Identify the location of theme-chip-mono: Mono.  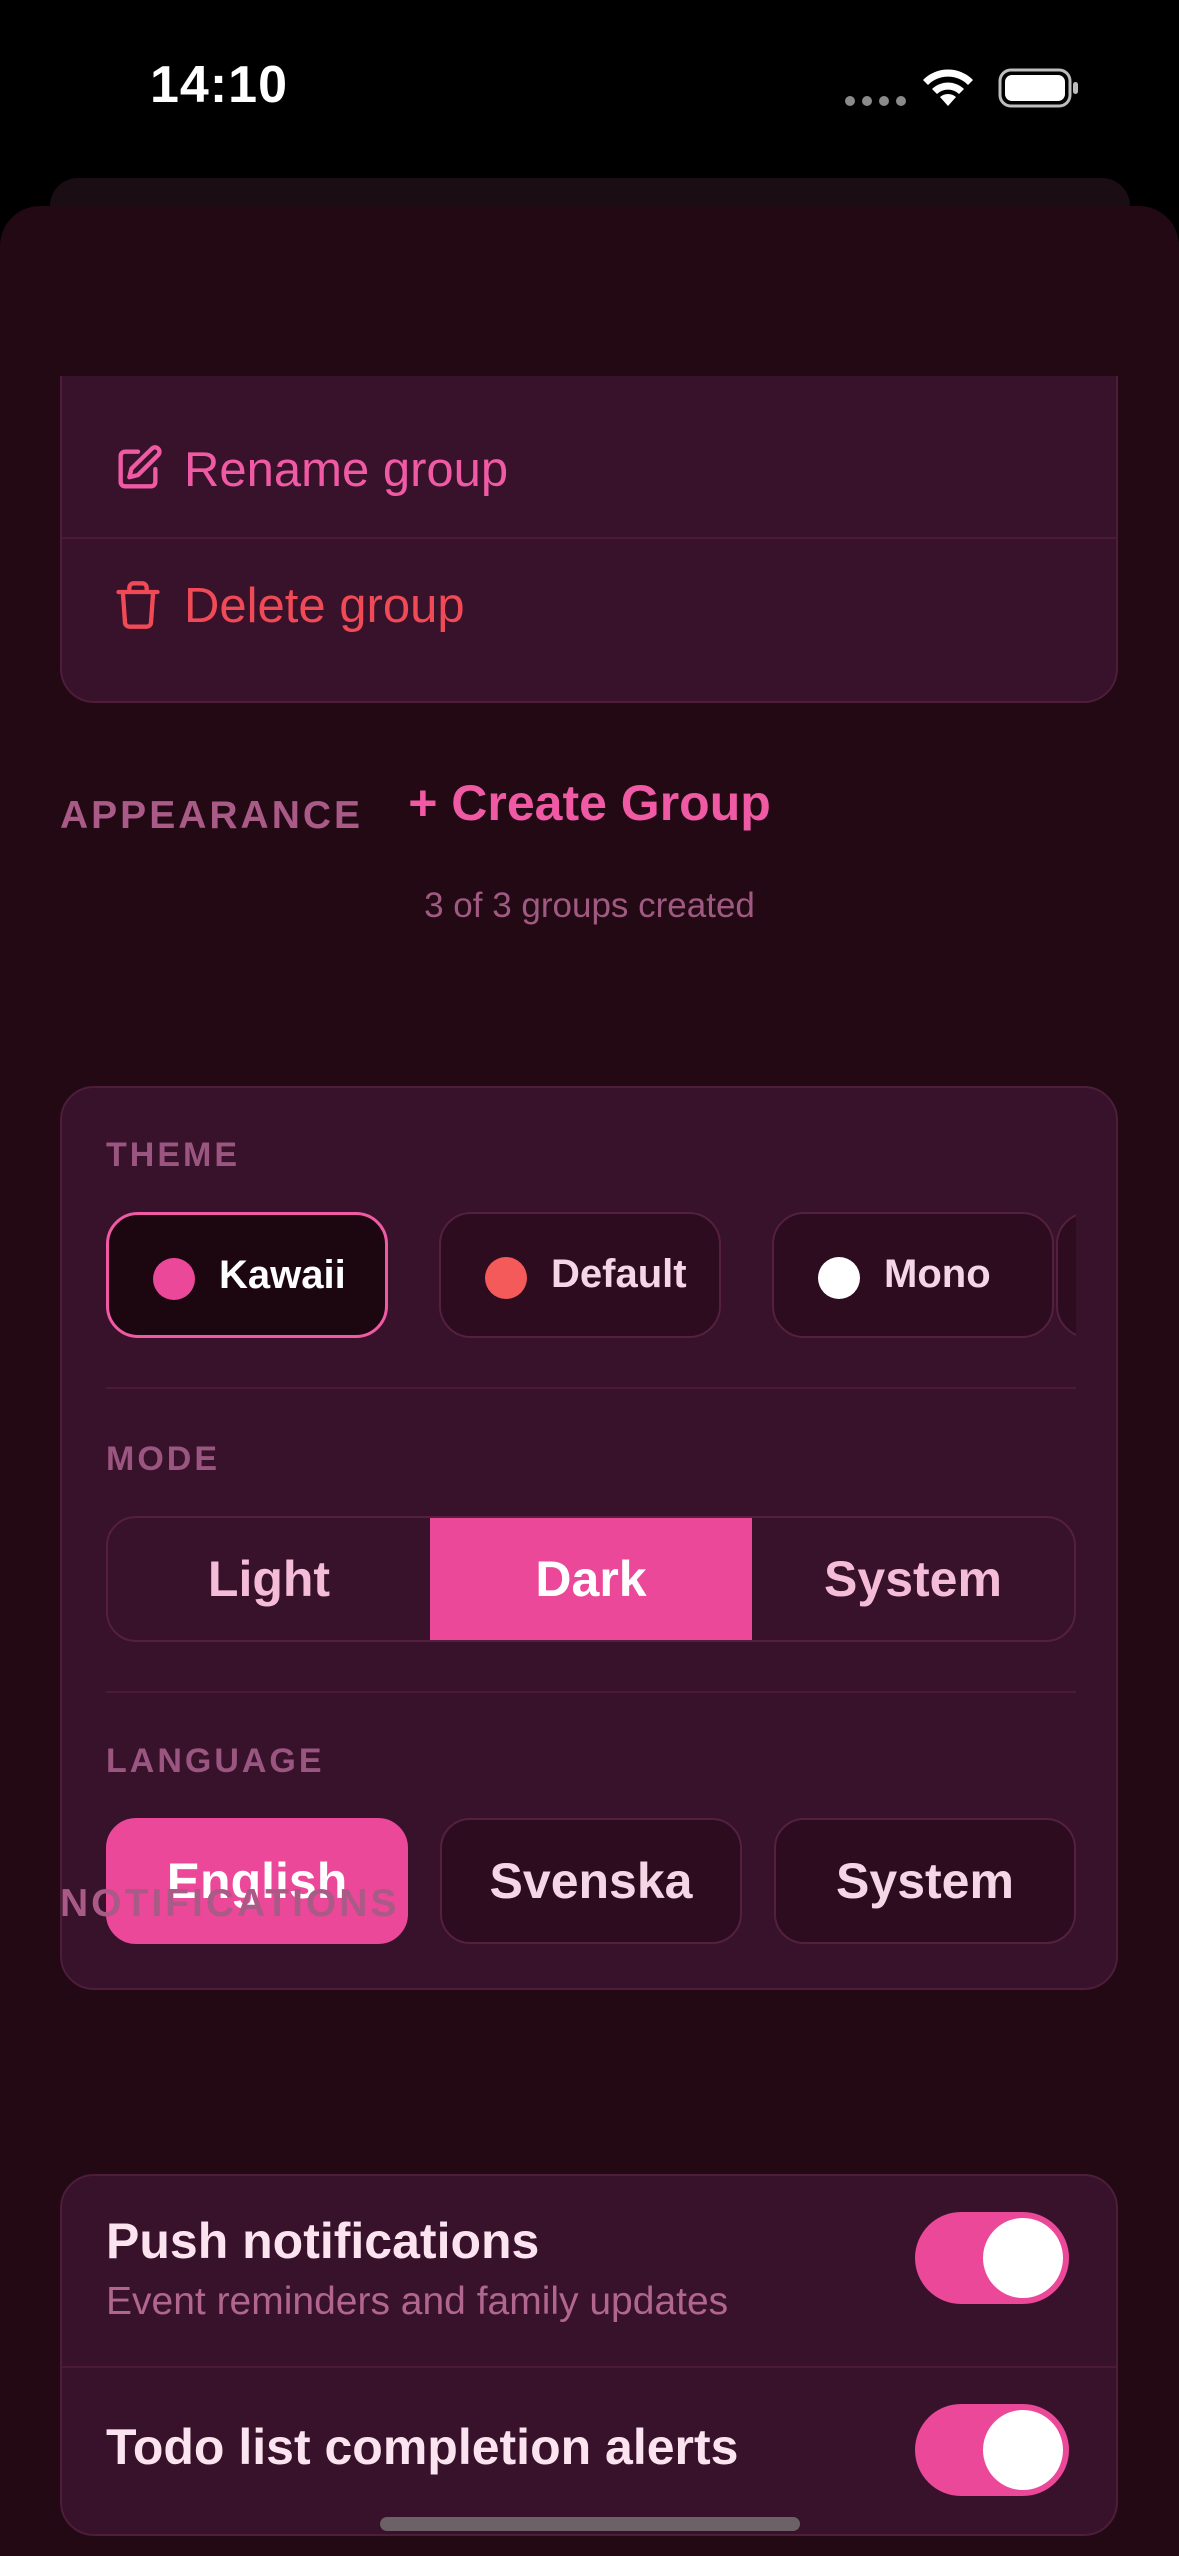
(913, 1275).